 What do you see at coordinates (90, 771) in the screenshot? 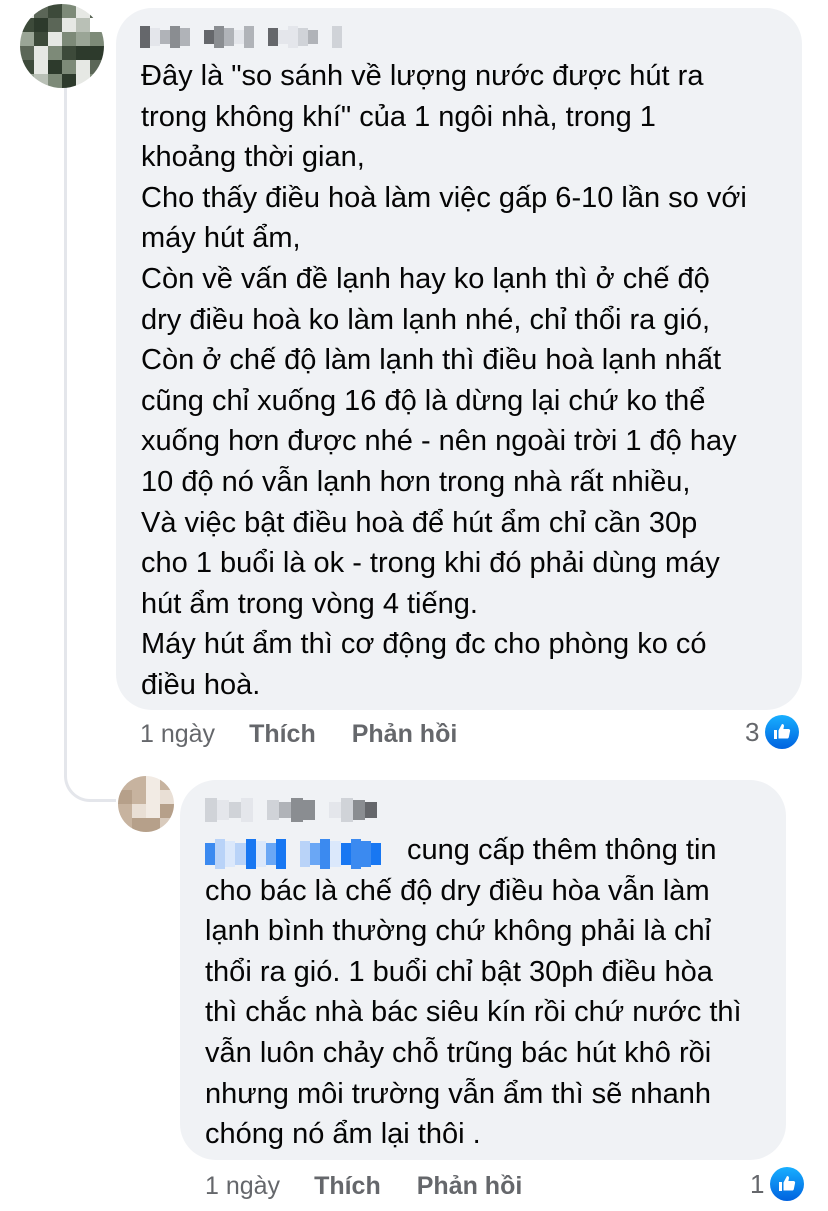
I see `reply-connector-curve` at bounding box center [90, 771].